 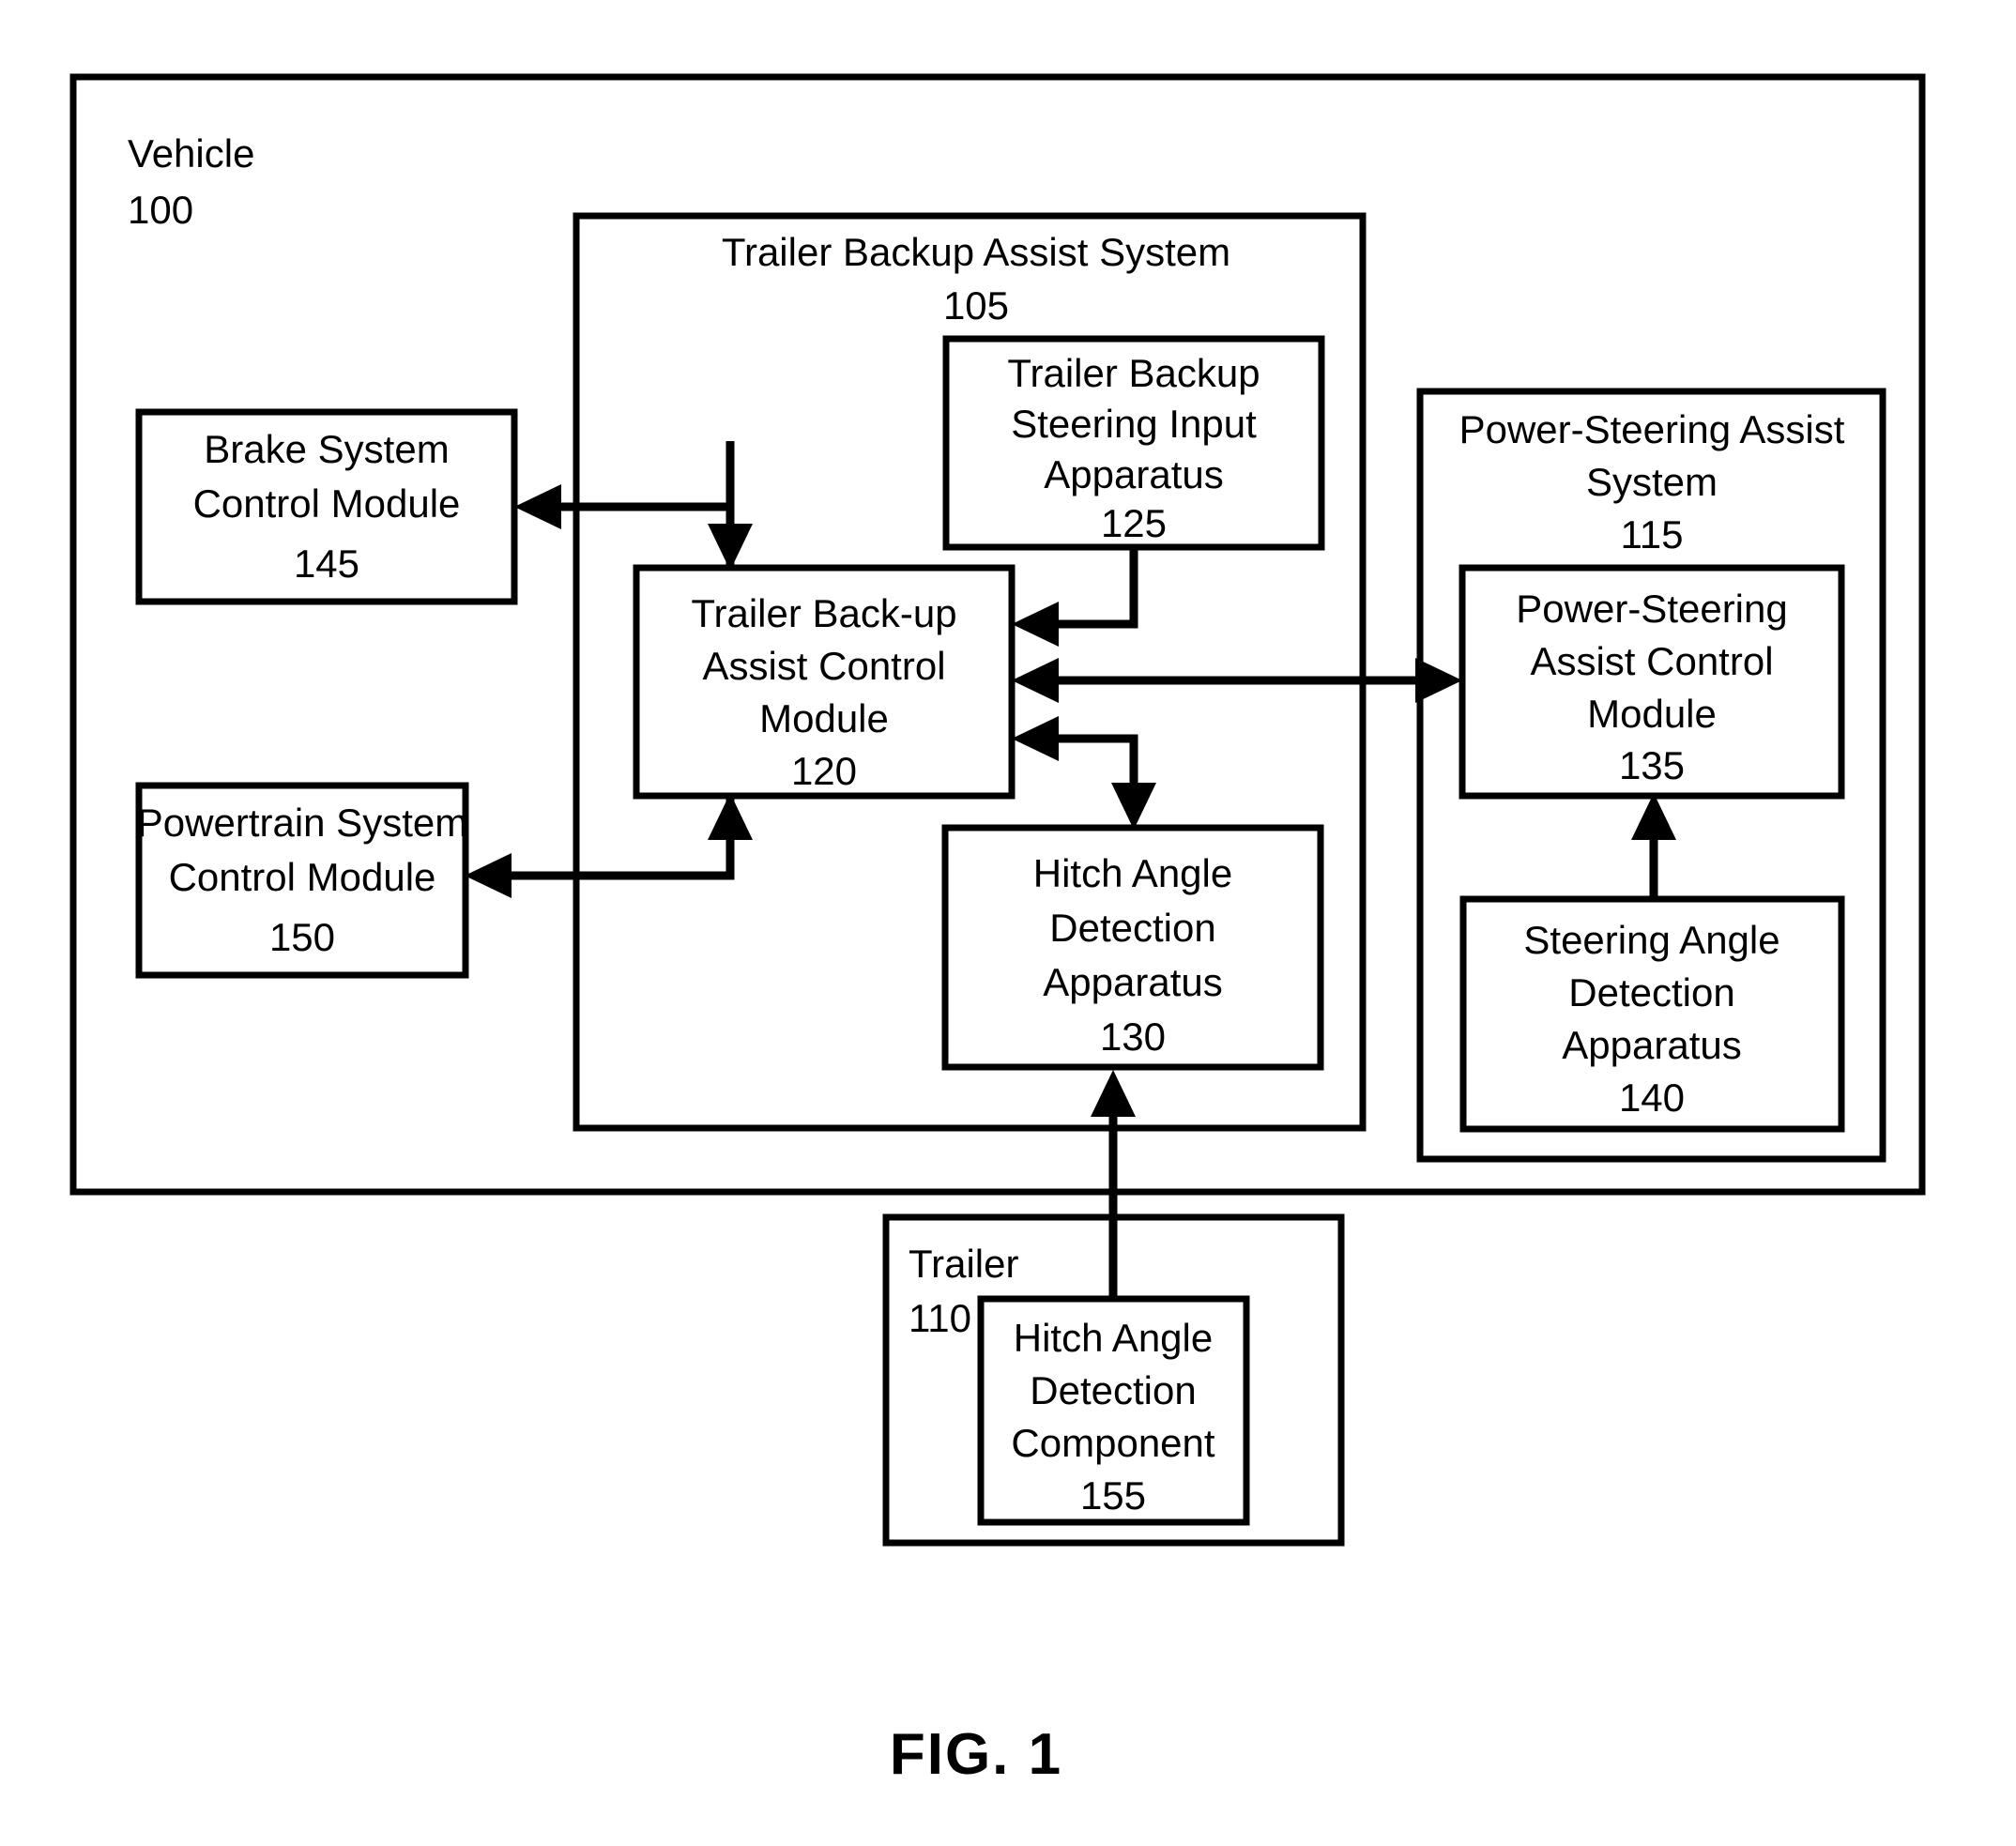 What do you see at coordinates (326, 449) in the screenshot?
I see `block-145-line-0: Brake System` at bounding box center [326, 449].